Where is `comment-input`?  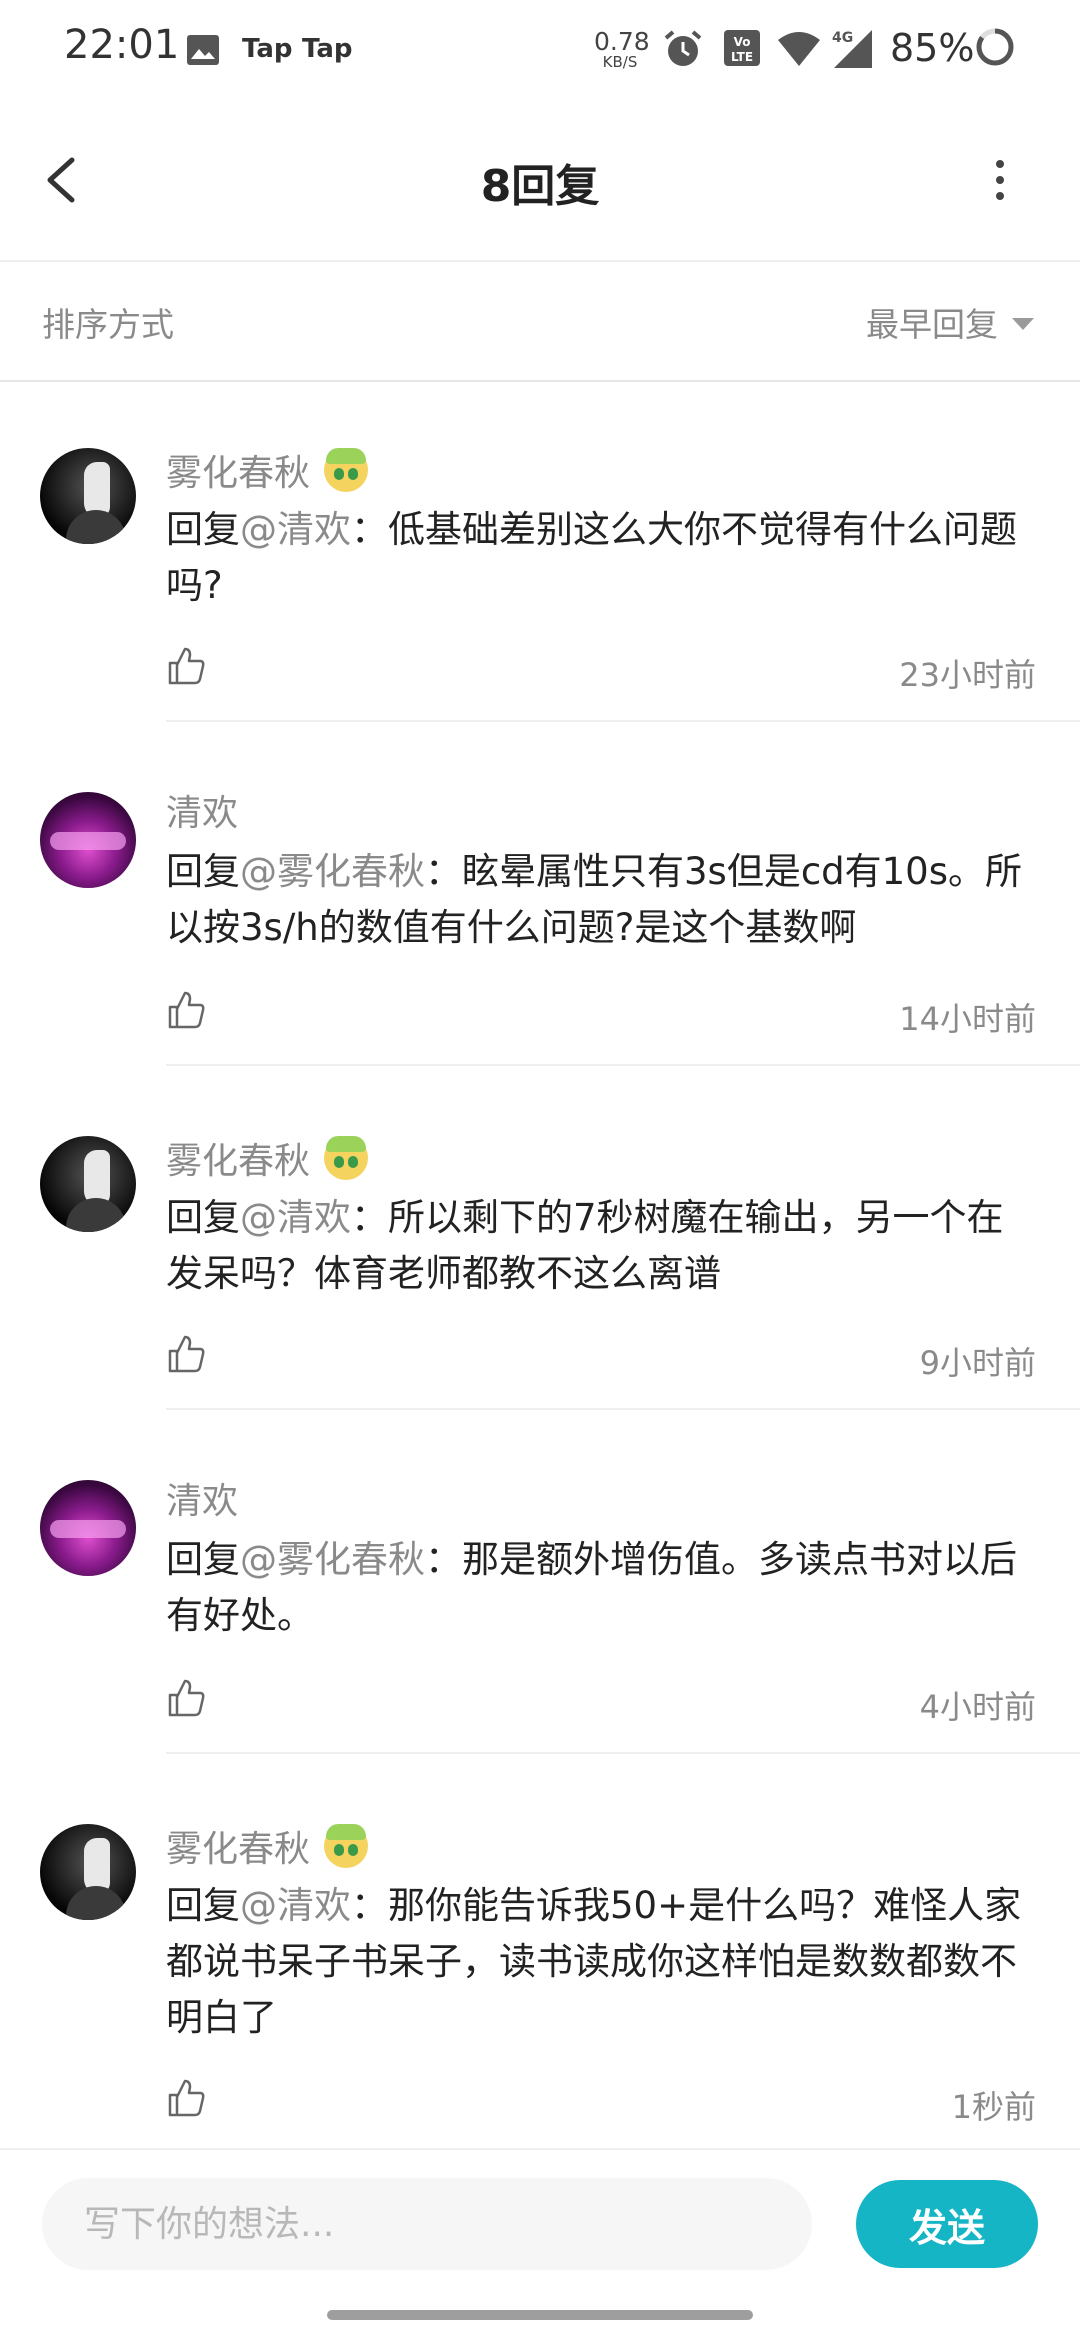
comment-input is located at coordinates (427, 2224).